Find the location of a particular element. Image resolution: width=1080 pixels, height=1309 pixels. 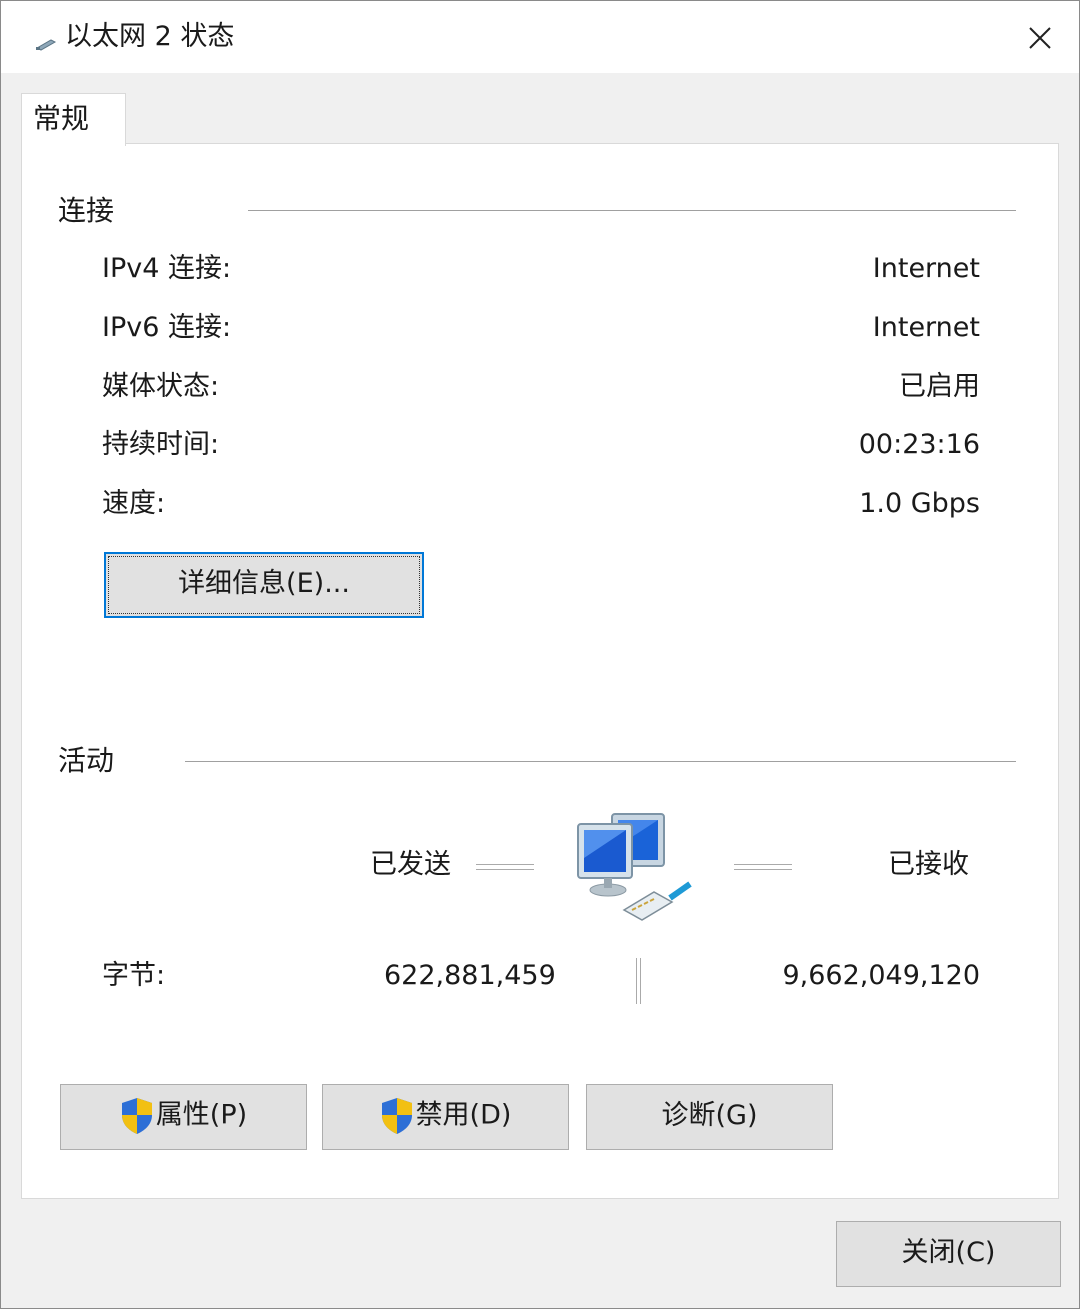

bytes-divider is located at coordinates (638, 981).